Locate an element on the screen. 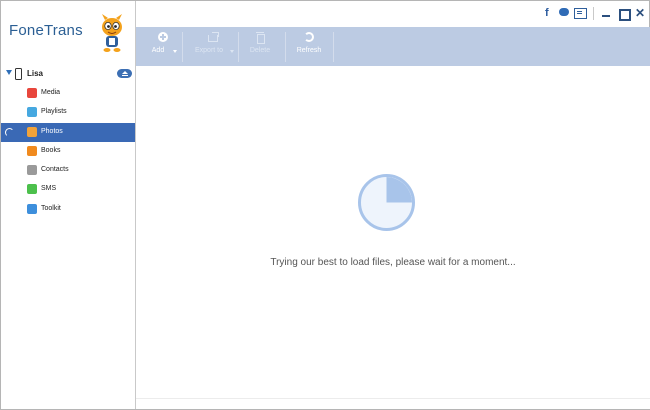 Image resolution: width=650 pixels, height=410 pixels. refresh-label: Refresh is located at coordinates (309, 50).